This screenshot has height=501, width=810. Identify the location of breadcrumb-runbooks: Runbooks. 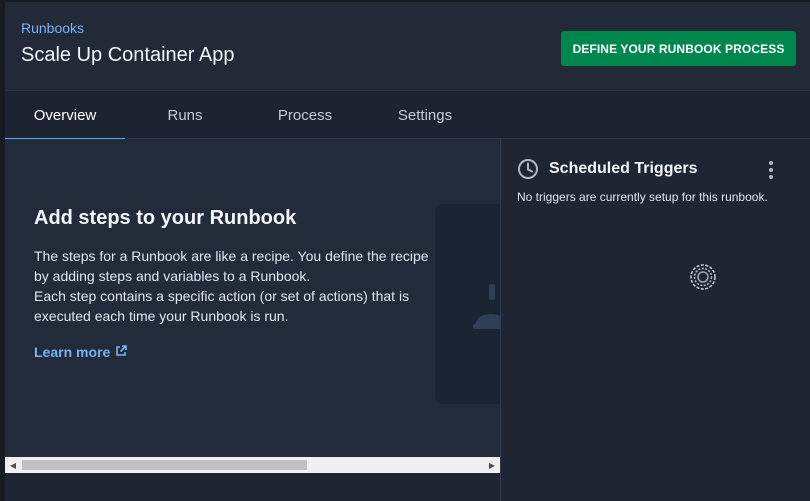
(52, 28).